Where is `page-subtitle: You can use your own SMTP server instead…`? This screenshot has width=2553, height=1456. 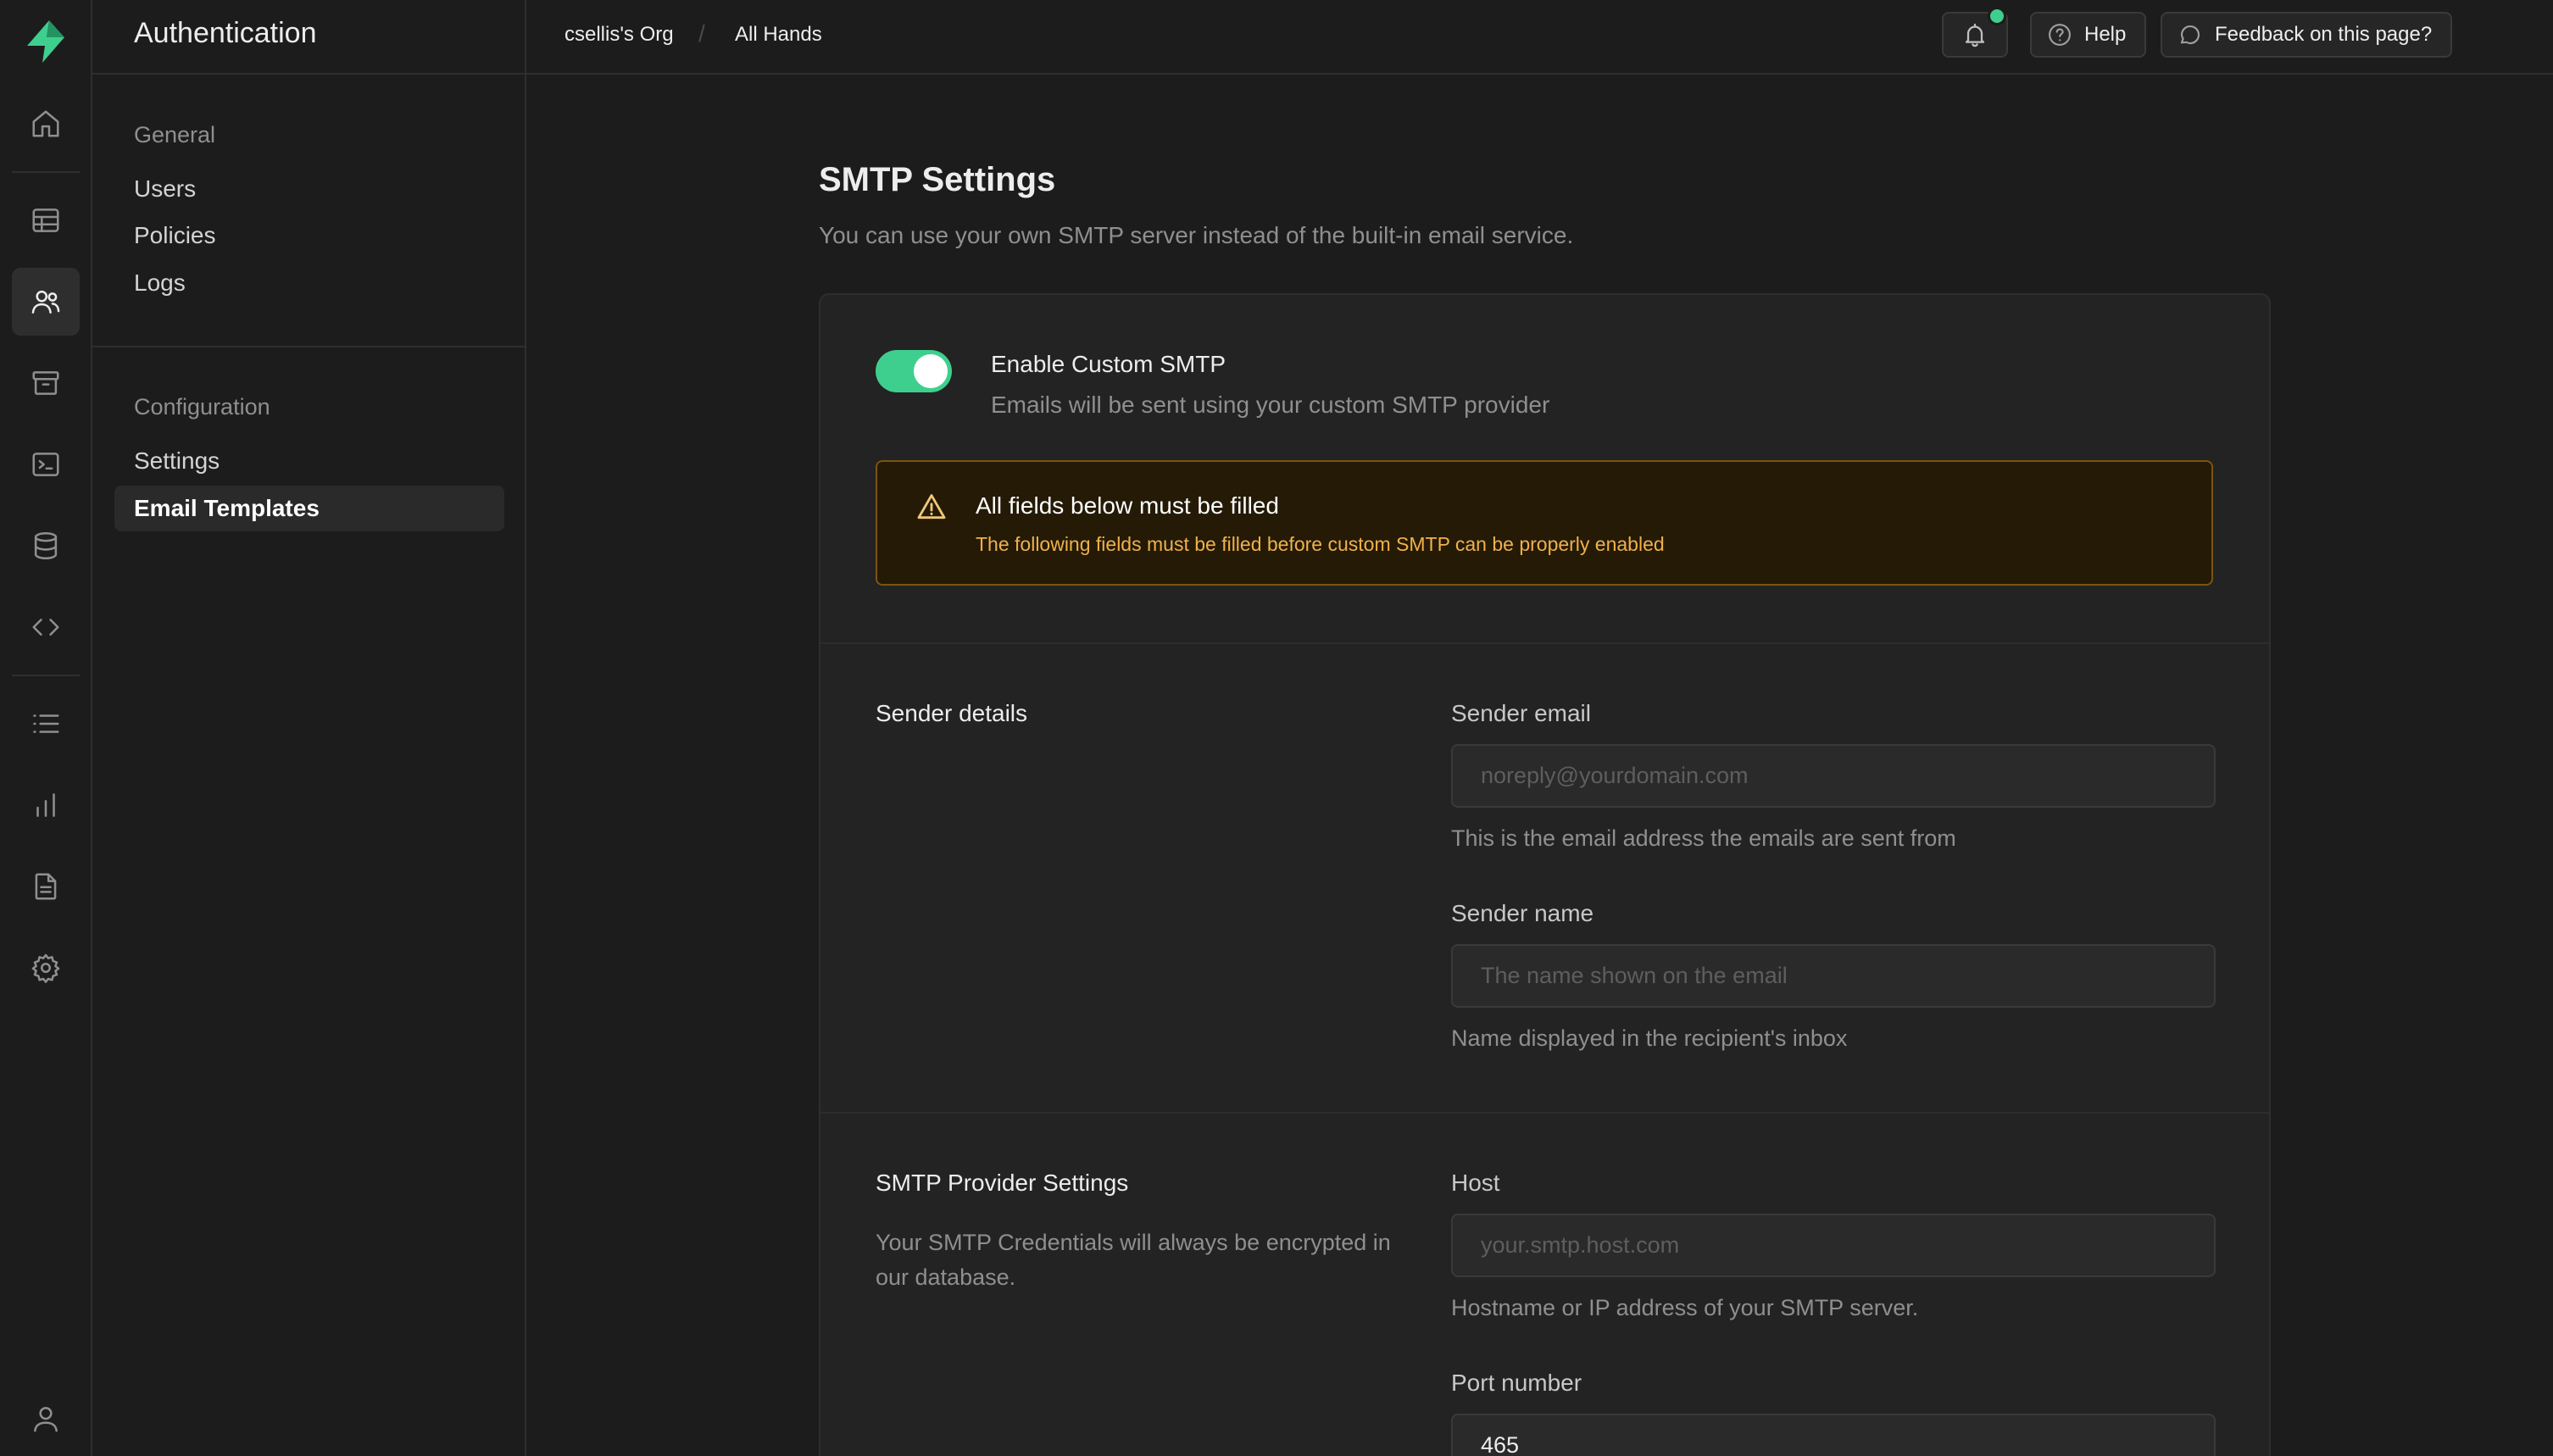 page-subtitle: You can use your own SMTP server instead… is located at coordinates (1196, 235).